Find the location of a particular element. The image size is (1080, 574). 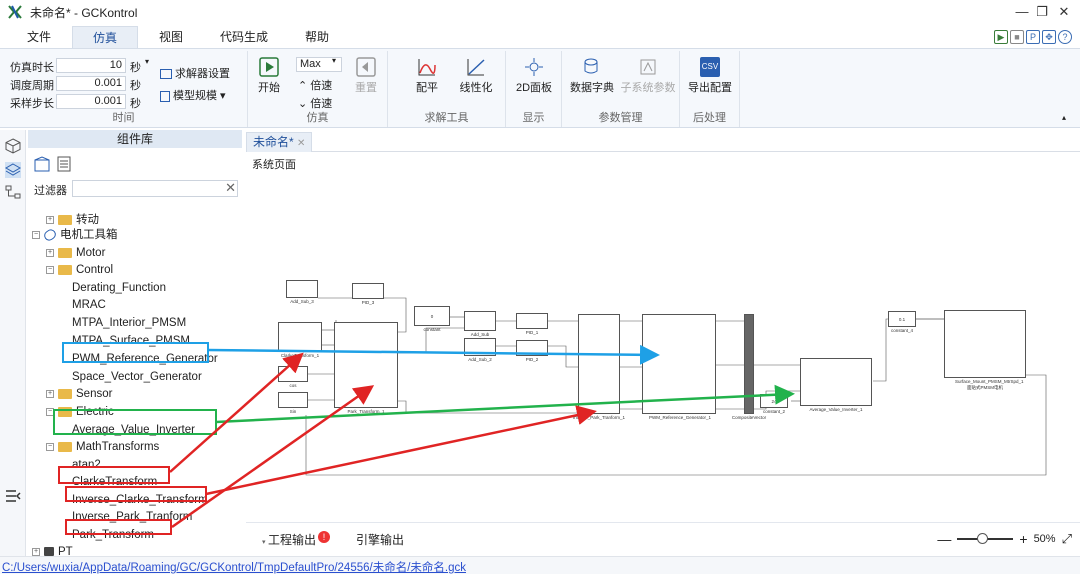

pmsm-block is located at coordinates (985, 344).